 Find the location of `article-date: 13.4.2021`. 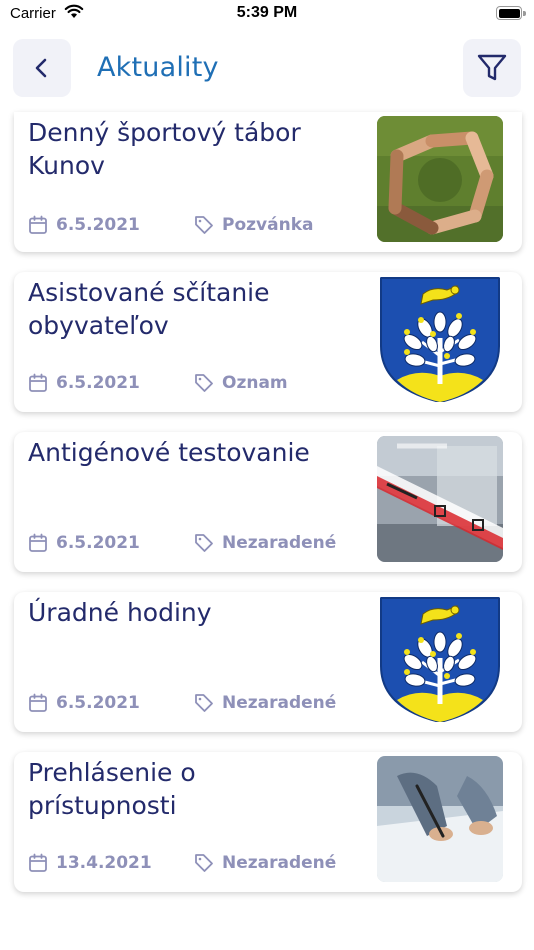

article-date: 13.4.2021 is located at coordinates (90, 863).